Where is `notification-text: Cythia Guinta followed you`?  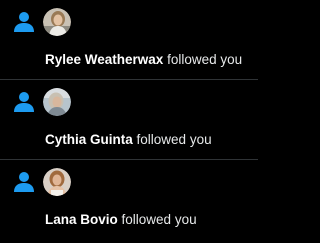 notification-text: Cythia Guinta followed you is located at coordinates (128, 139).